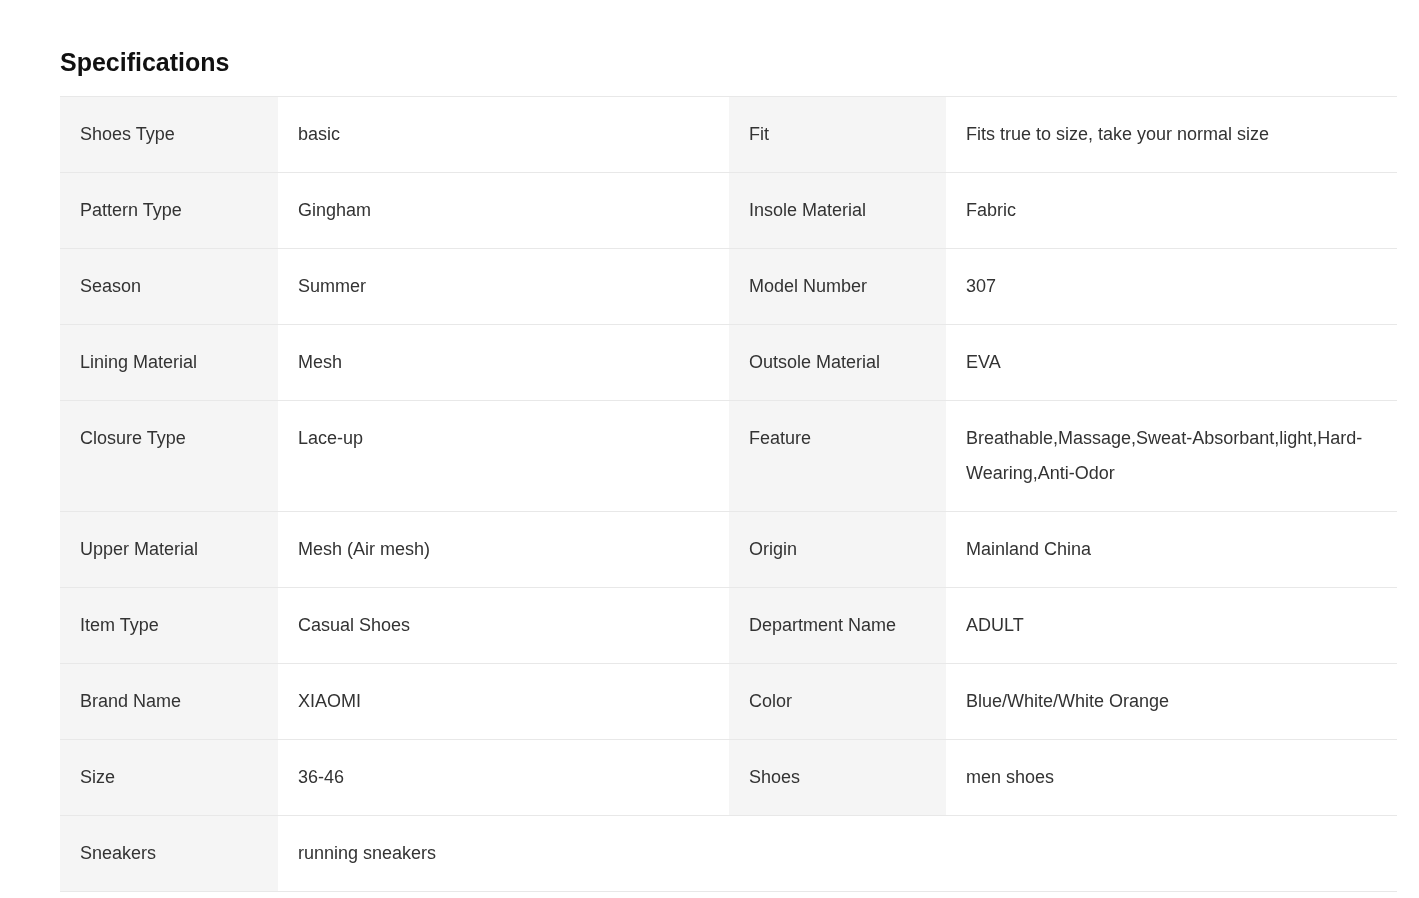 The width and height of the screenshot is (1419, 898). Describe the element at coordinates (169, 287) in the screenshot. I see `spec-label: Season` at that location.